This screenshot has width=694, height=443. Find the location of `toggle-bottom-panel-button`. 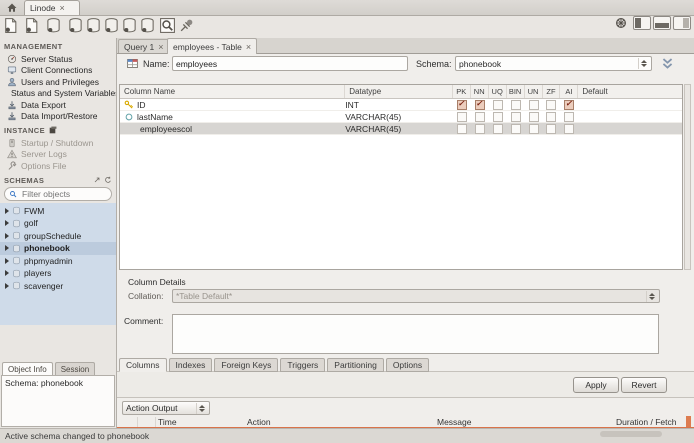

toggle-bottom-panel-button is located at coordinates (662, 23).